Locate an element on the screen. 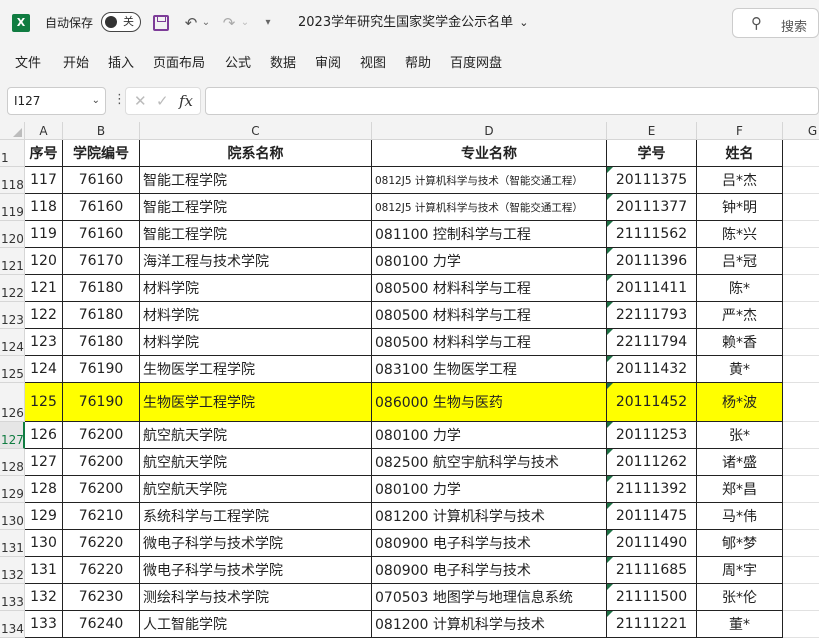 The height and width of the screenshot is (641, 819). table-cell: 081200 计算机科学与技术 is located at coordinates (489, 624).